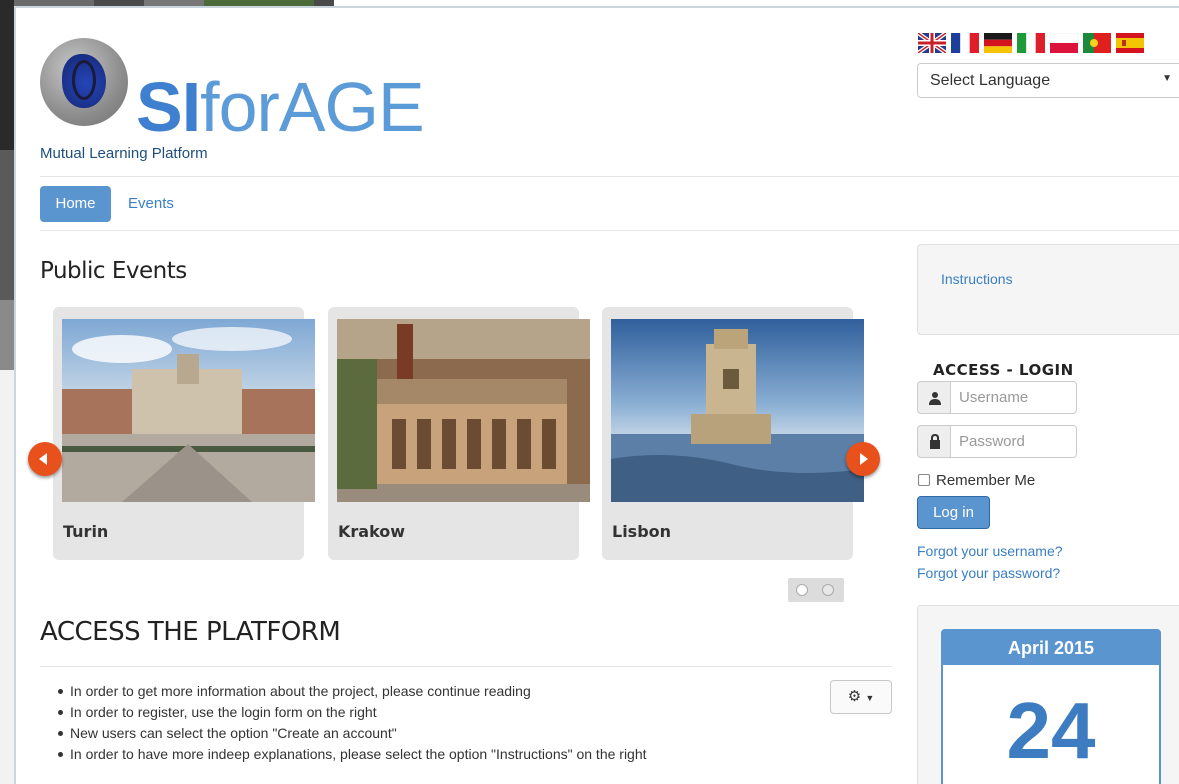  Describe the element at coordinates (113, 271) in the screenshot. I see `public-events-title: Public Events` at that location.